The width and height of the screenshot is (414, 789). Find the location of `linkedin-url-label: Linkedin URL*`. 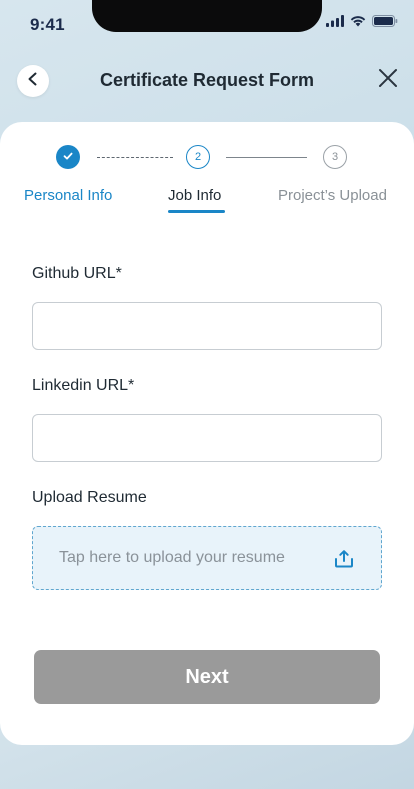

linkedin-url-label: Linkedin URL* is located at coordinates (83, 385).